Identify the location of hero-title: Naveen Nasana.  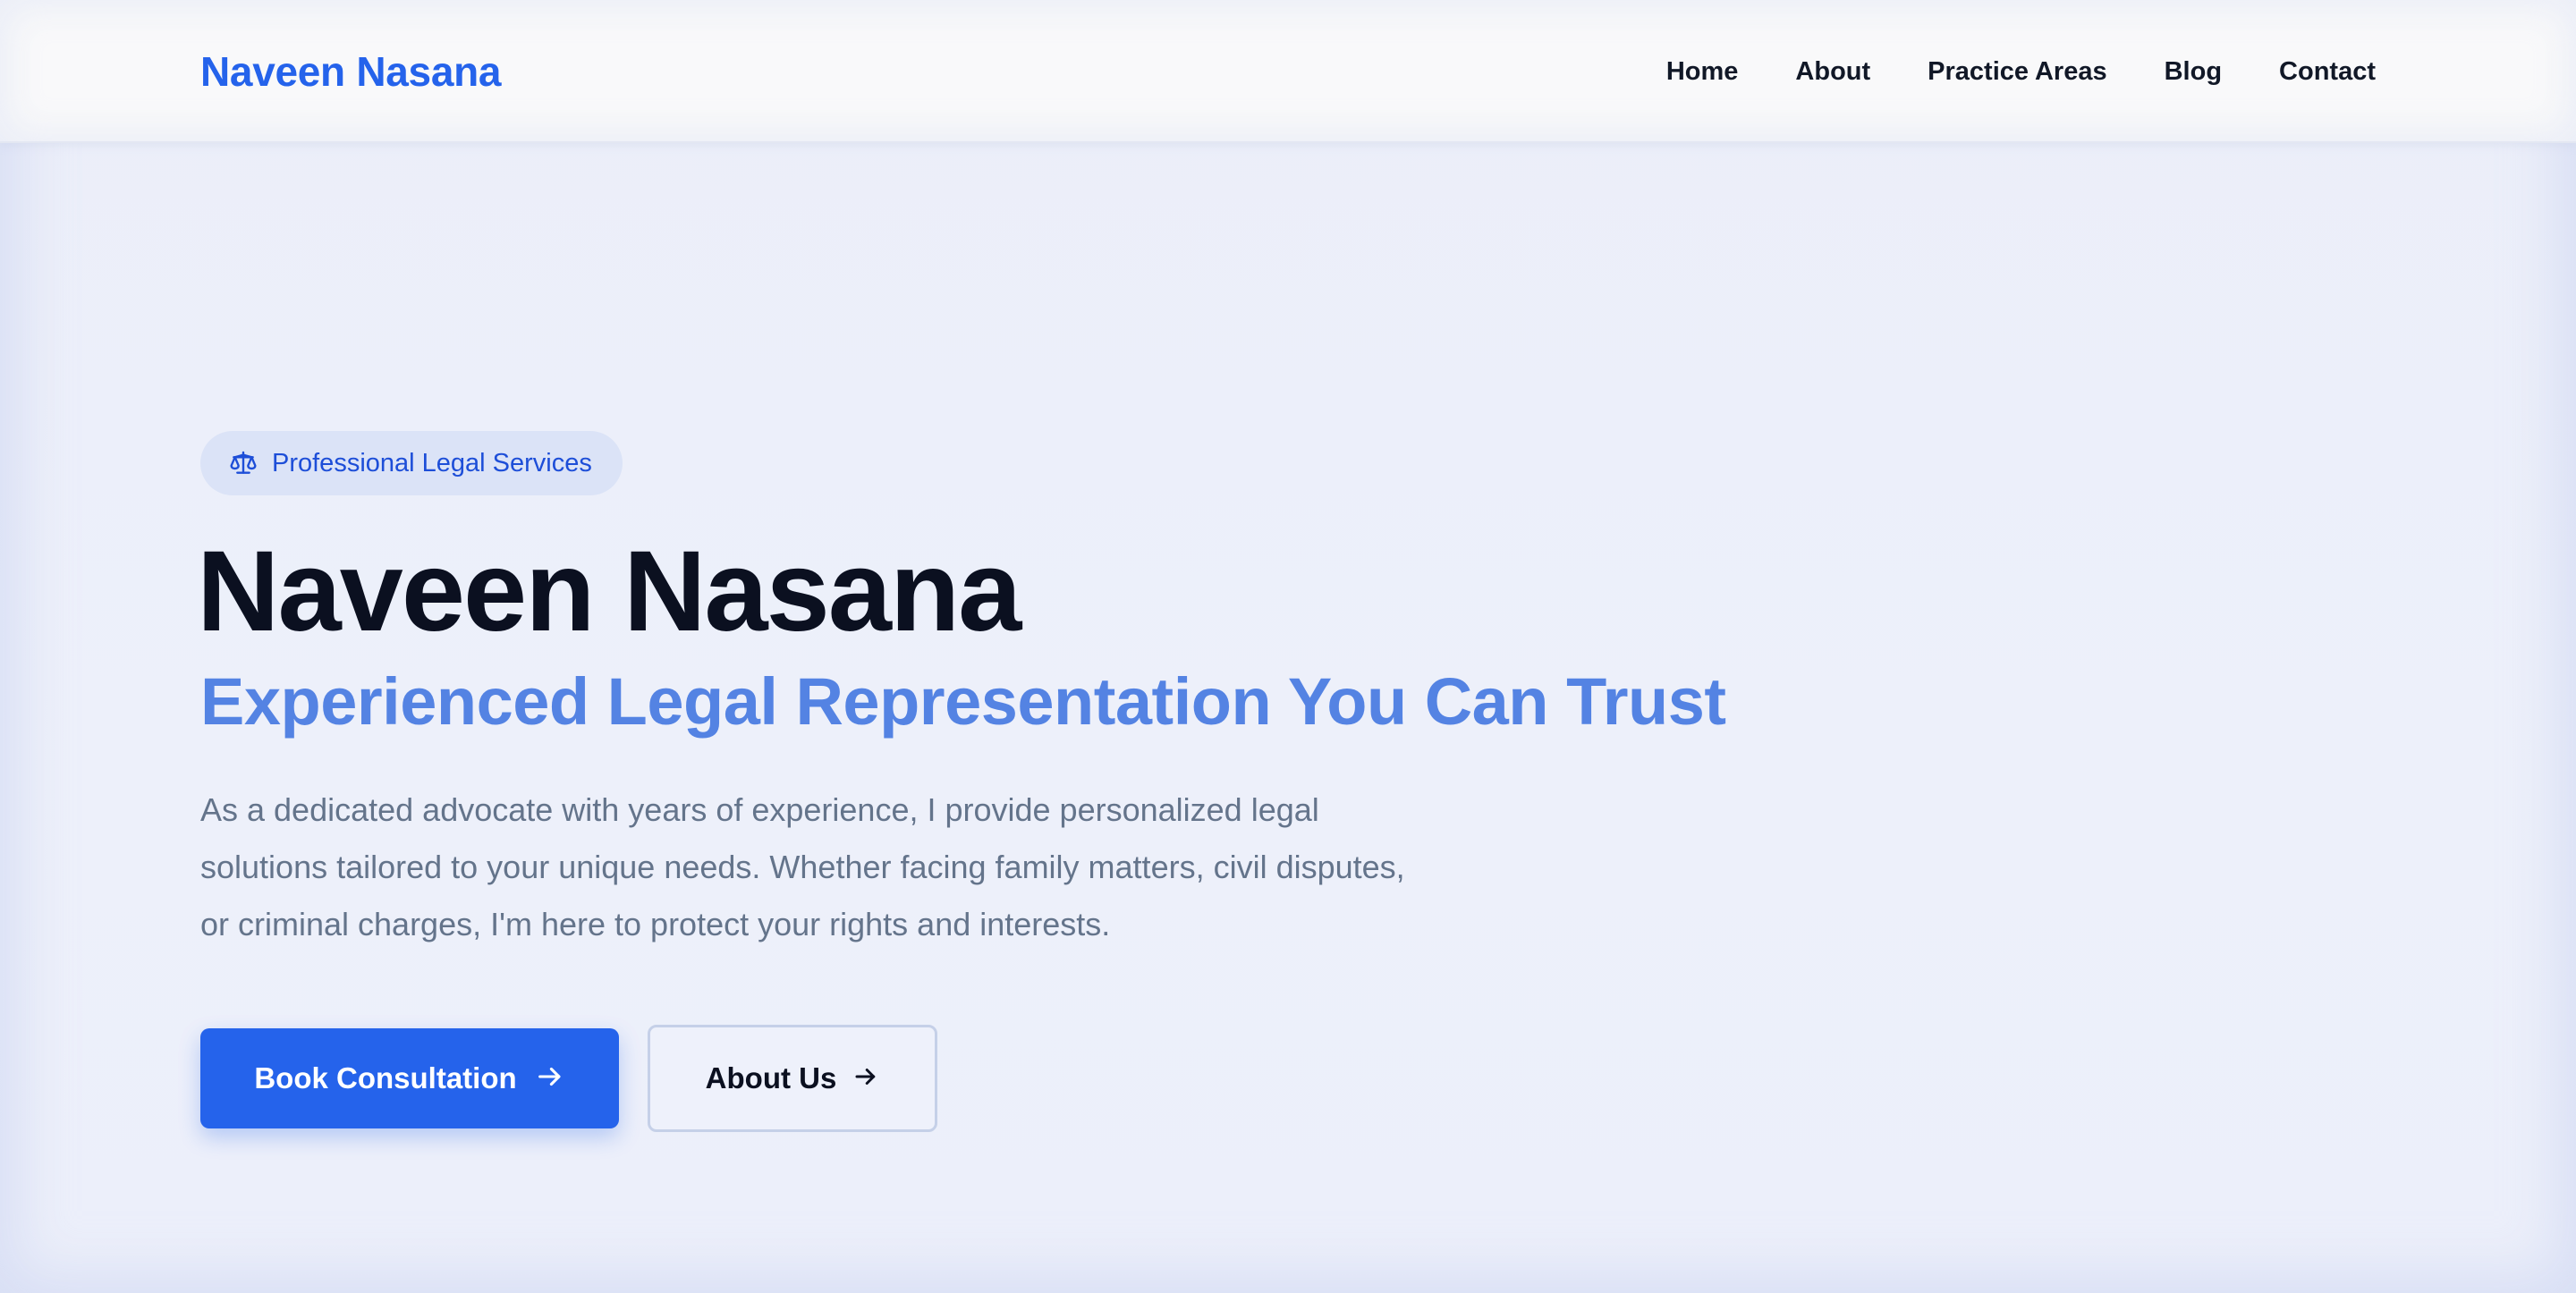
(609, 592).